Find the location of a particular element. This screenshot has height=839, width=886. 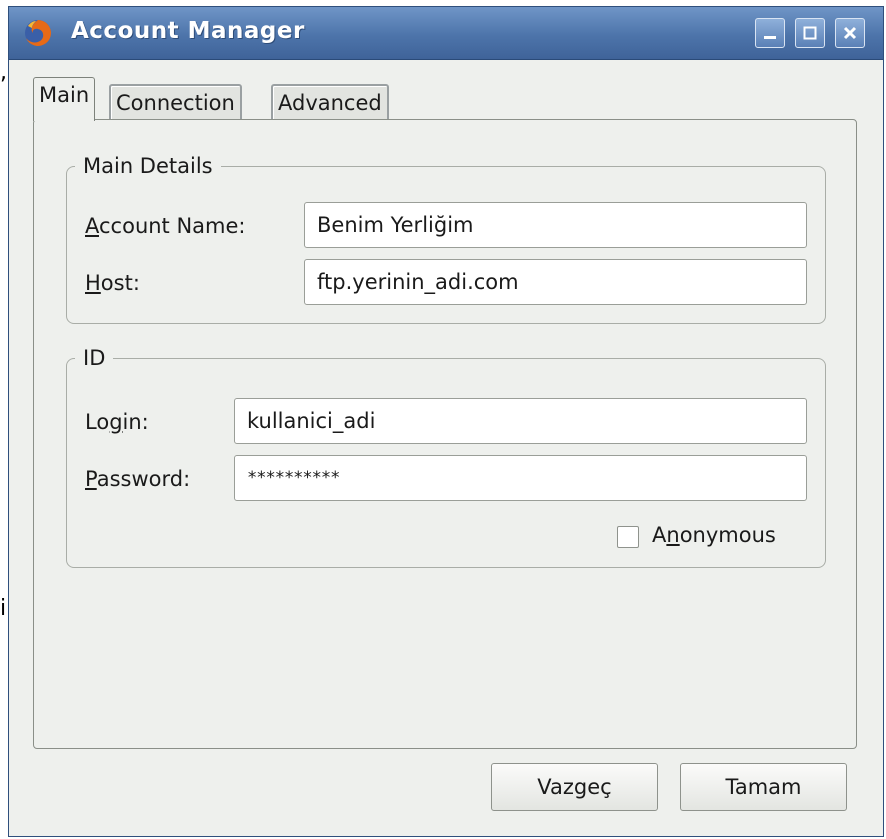

login-input: kullanici_adi is located at coordinates (520, 421).